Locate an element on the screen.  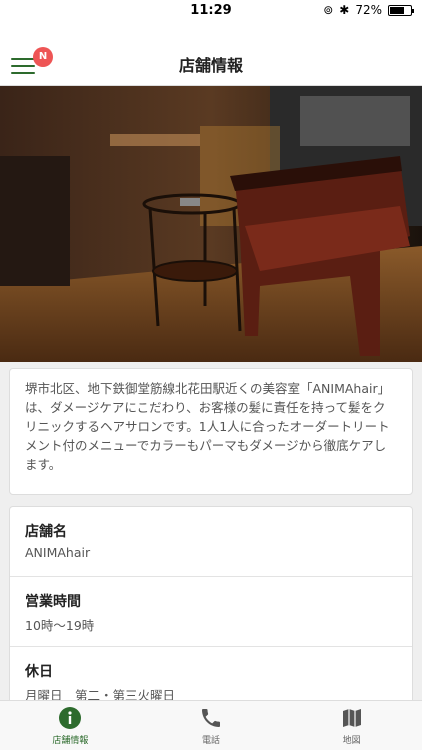
info-row-hours: 営業時間 10時〜19時 is located at coordinates (211, 612).